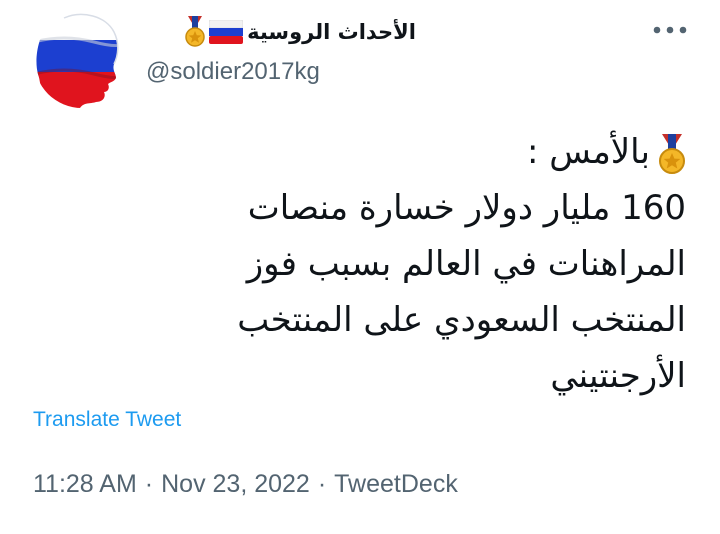  I want to click on tweet-text-line-1: بالأمس :, so click(376, 152).